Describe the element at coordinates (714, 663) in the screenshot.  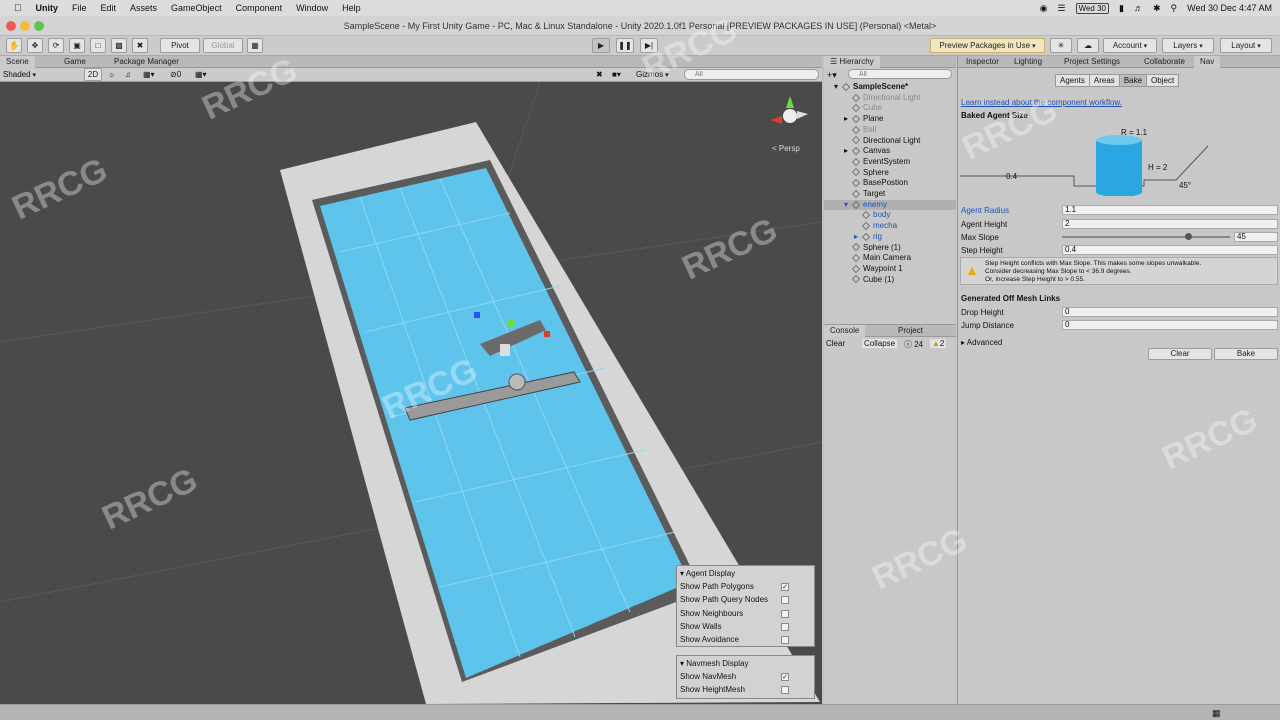
I see `navmesh-display-header: ▾ Navmesh Display` at that location.